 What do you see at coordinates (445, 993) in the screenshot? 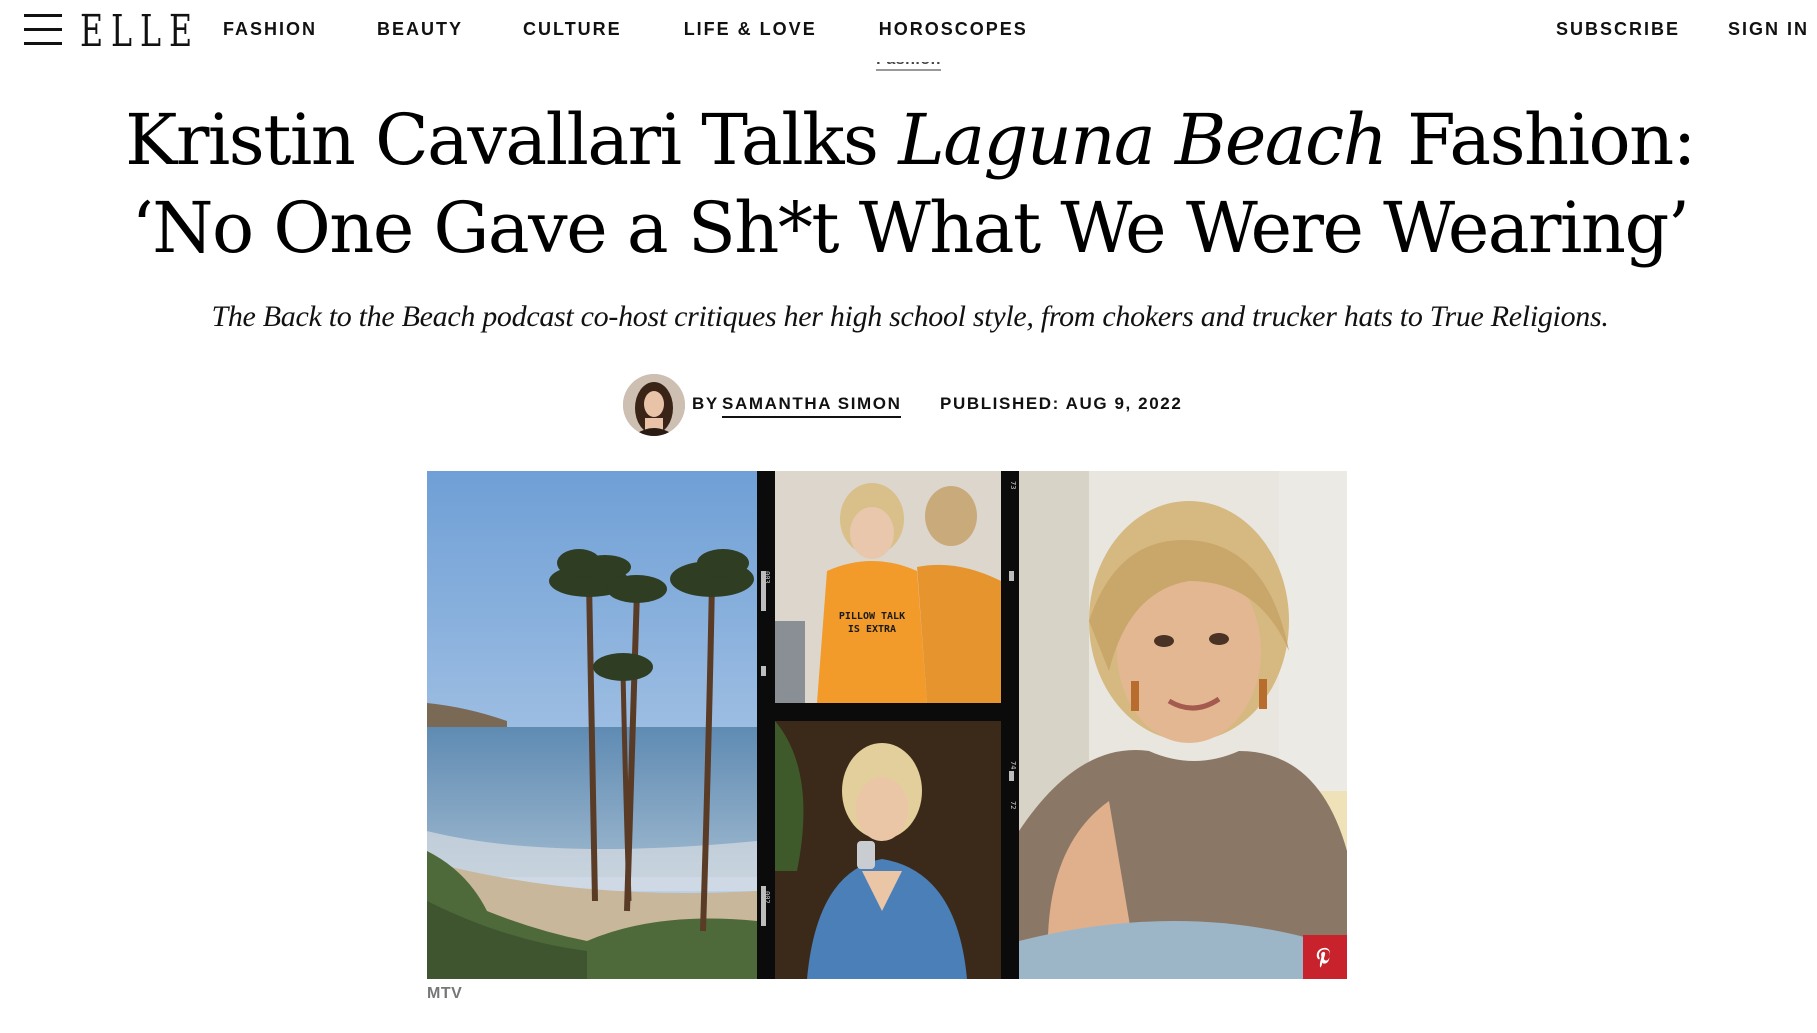
I see `photo-credit: MTV` at bounding box center [445, 993].